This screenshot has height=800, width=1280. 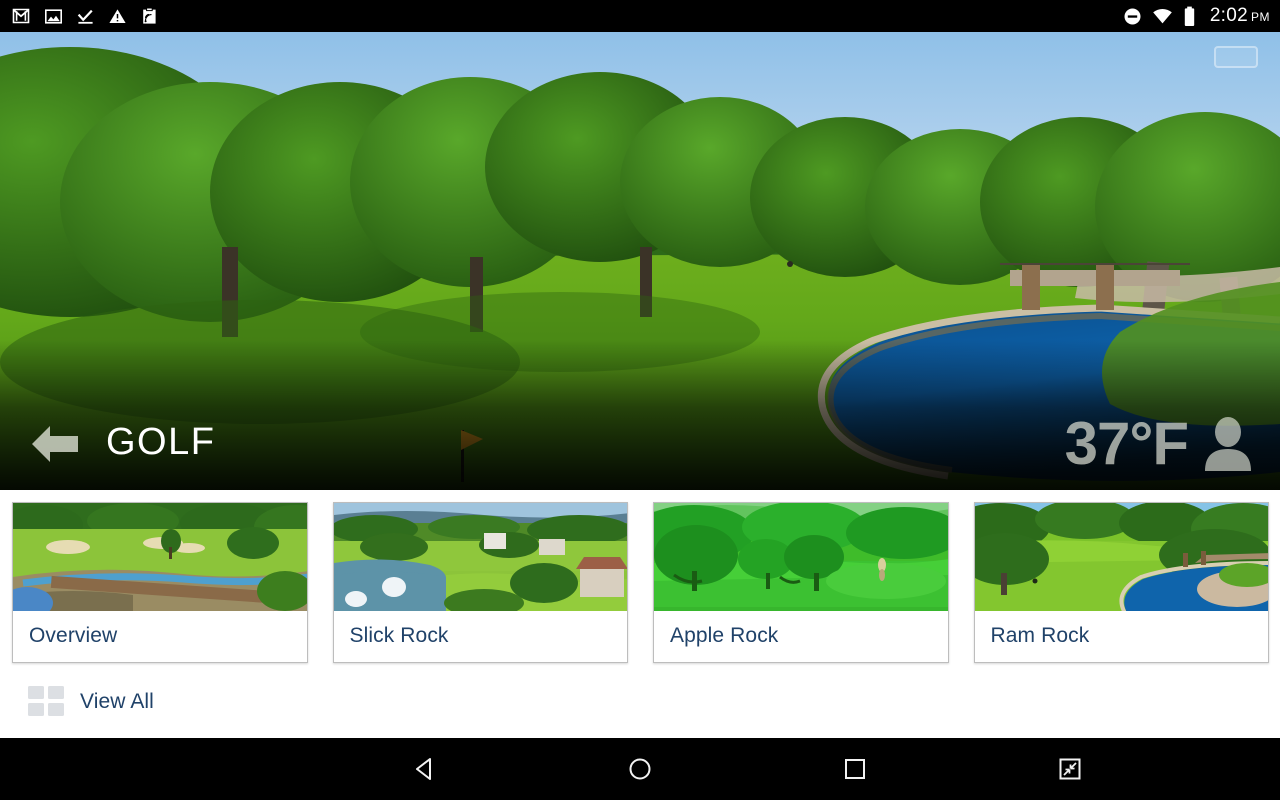 What do you see at coordinates (480, 636) in the screenshot?
I see `card-label: Slick Rock` at bounding box center [480, 636].